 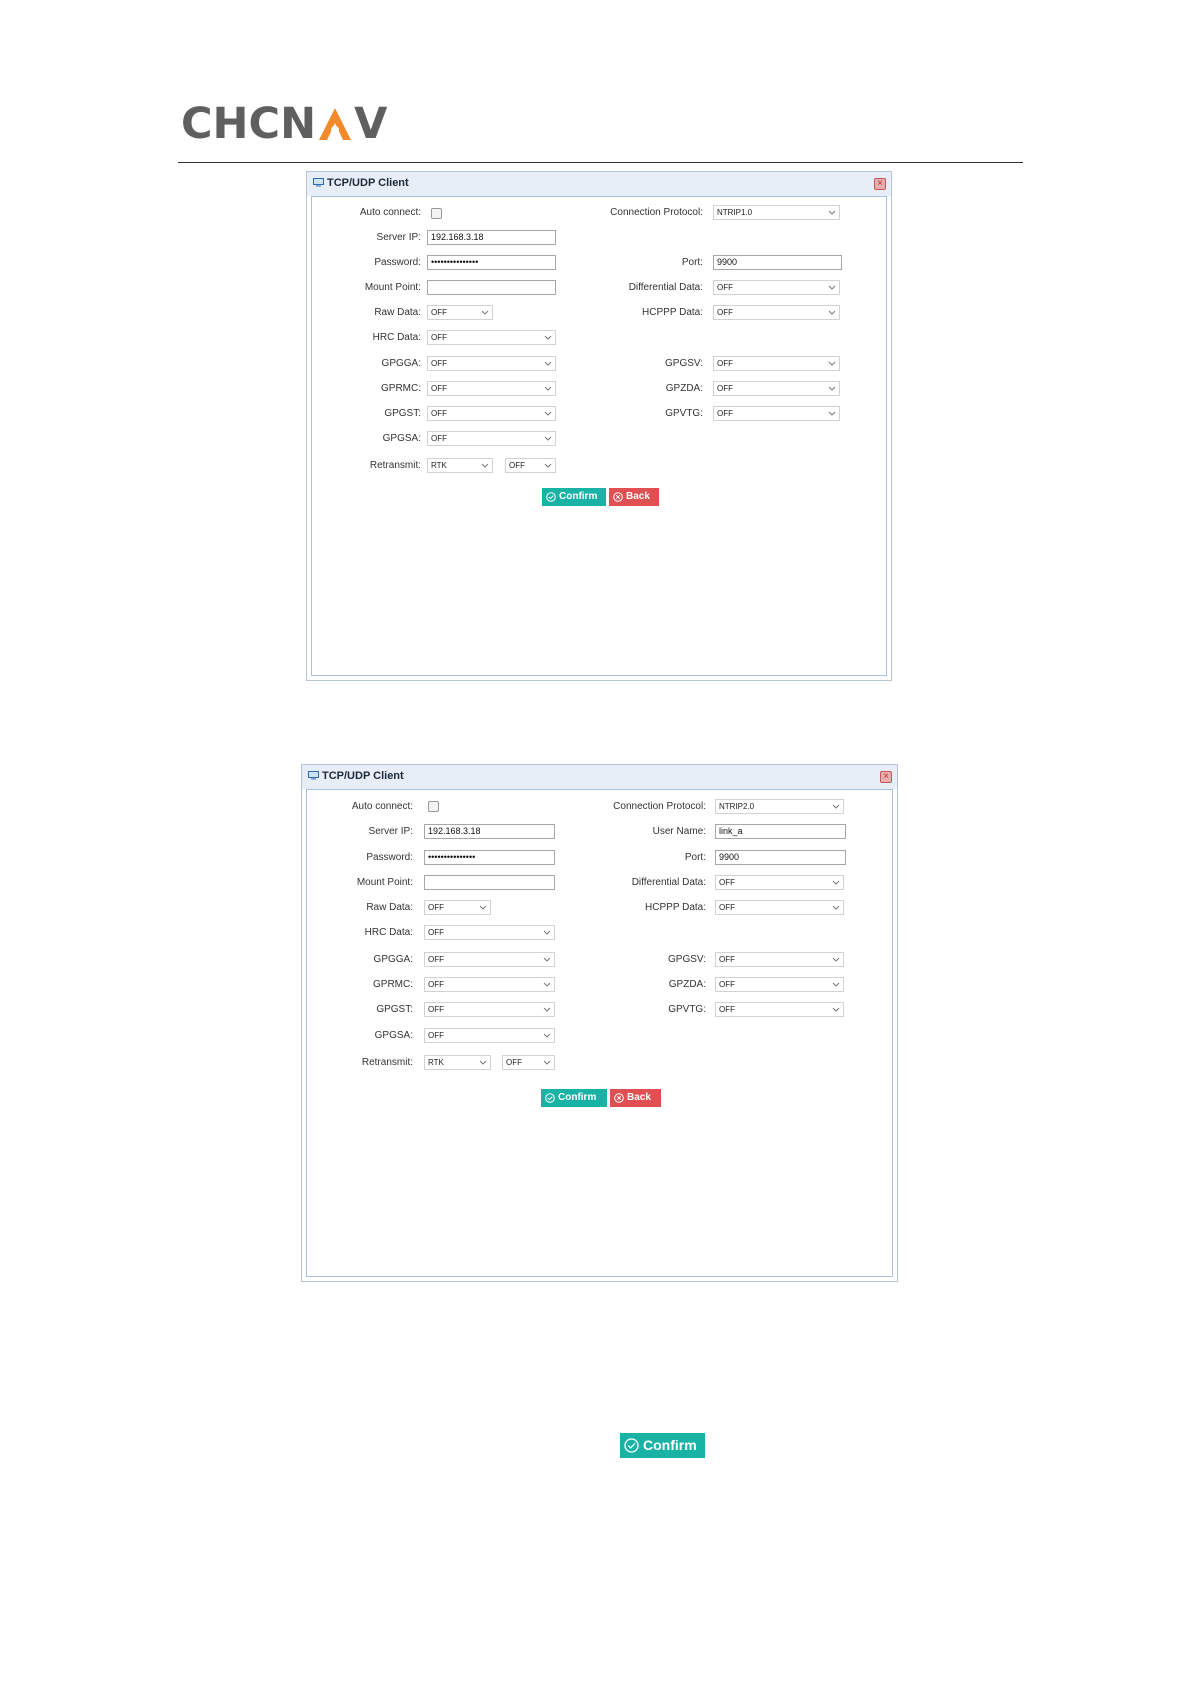 What do you see at coordinates (392, 287) in the screenshot?
I see `mount-point-label: Mount Point:` at bounding box center [392, 287].